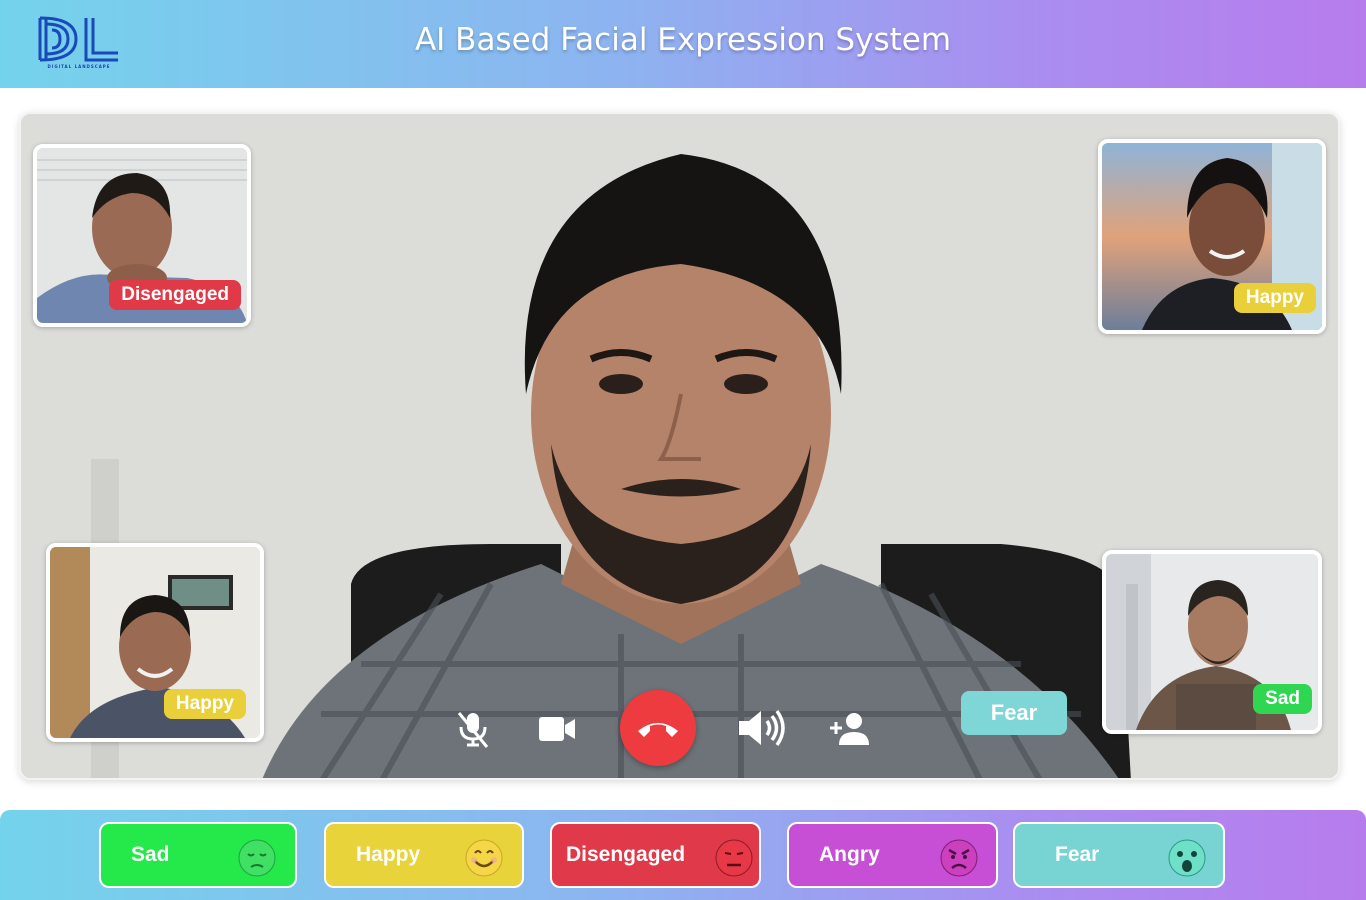  I want to click on page-title: AI Based Facial Expression System, so click(683, 40).